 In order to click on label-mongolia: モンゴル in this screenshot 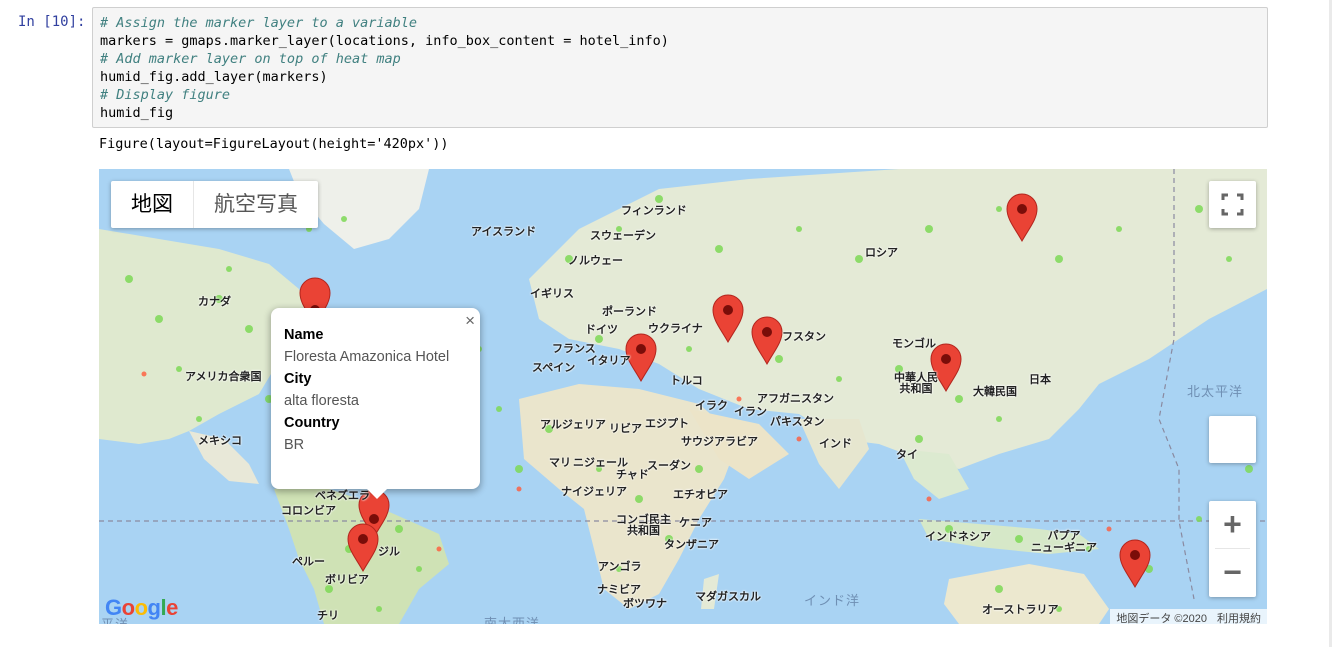, I will do `click(914, 344)`.